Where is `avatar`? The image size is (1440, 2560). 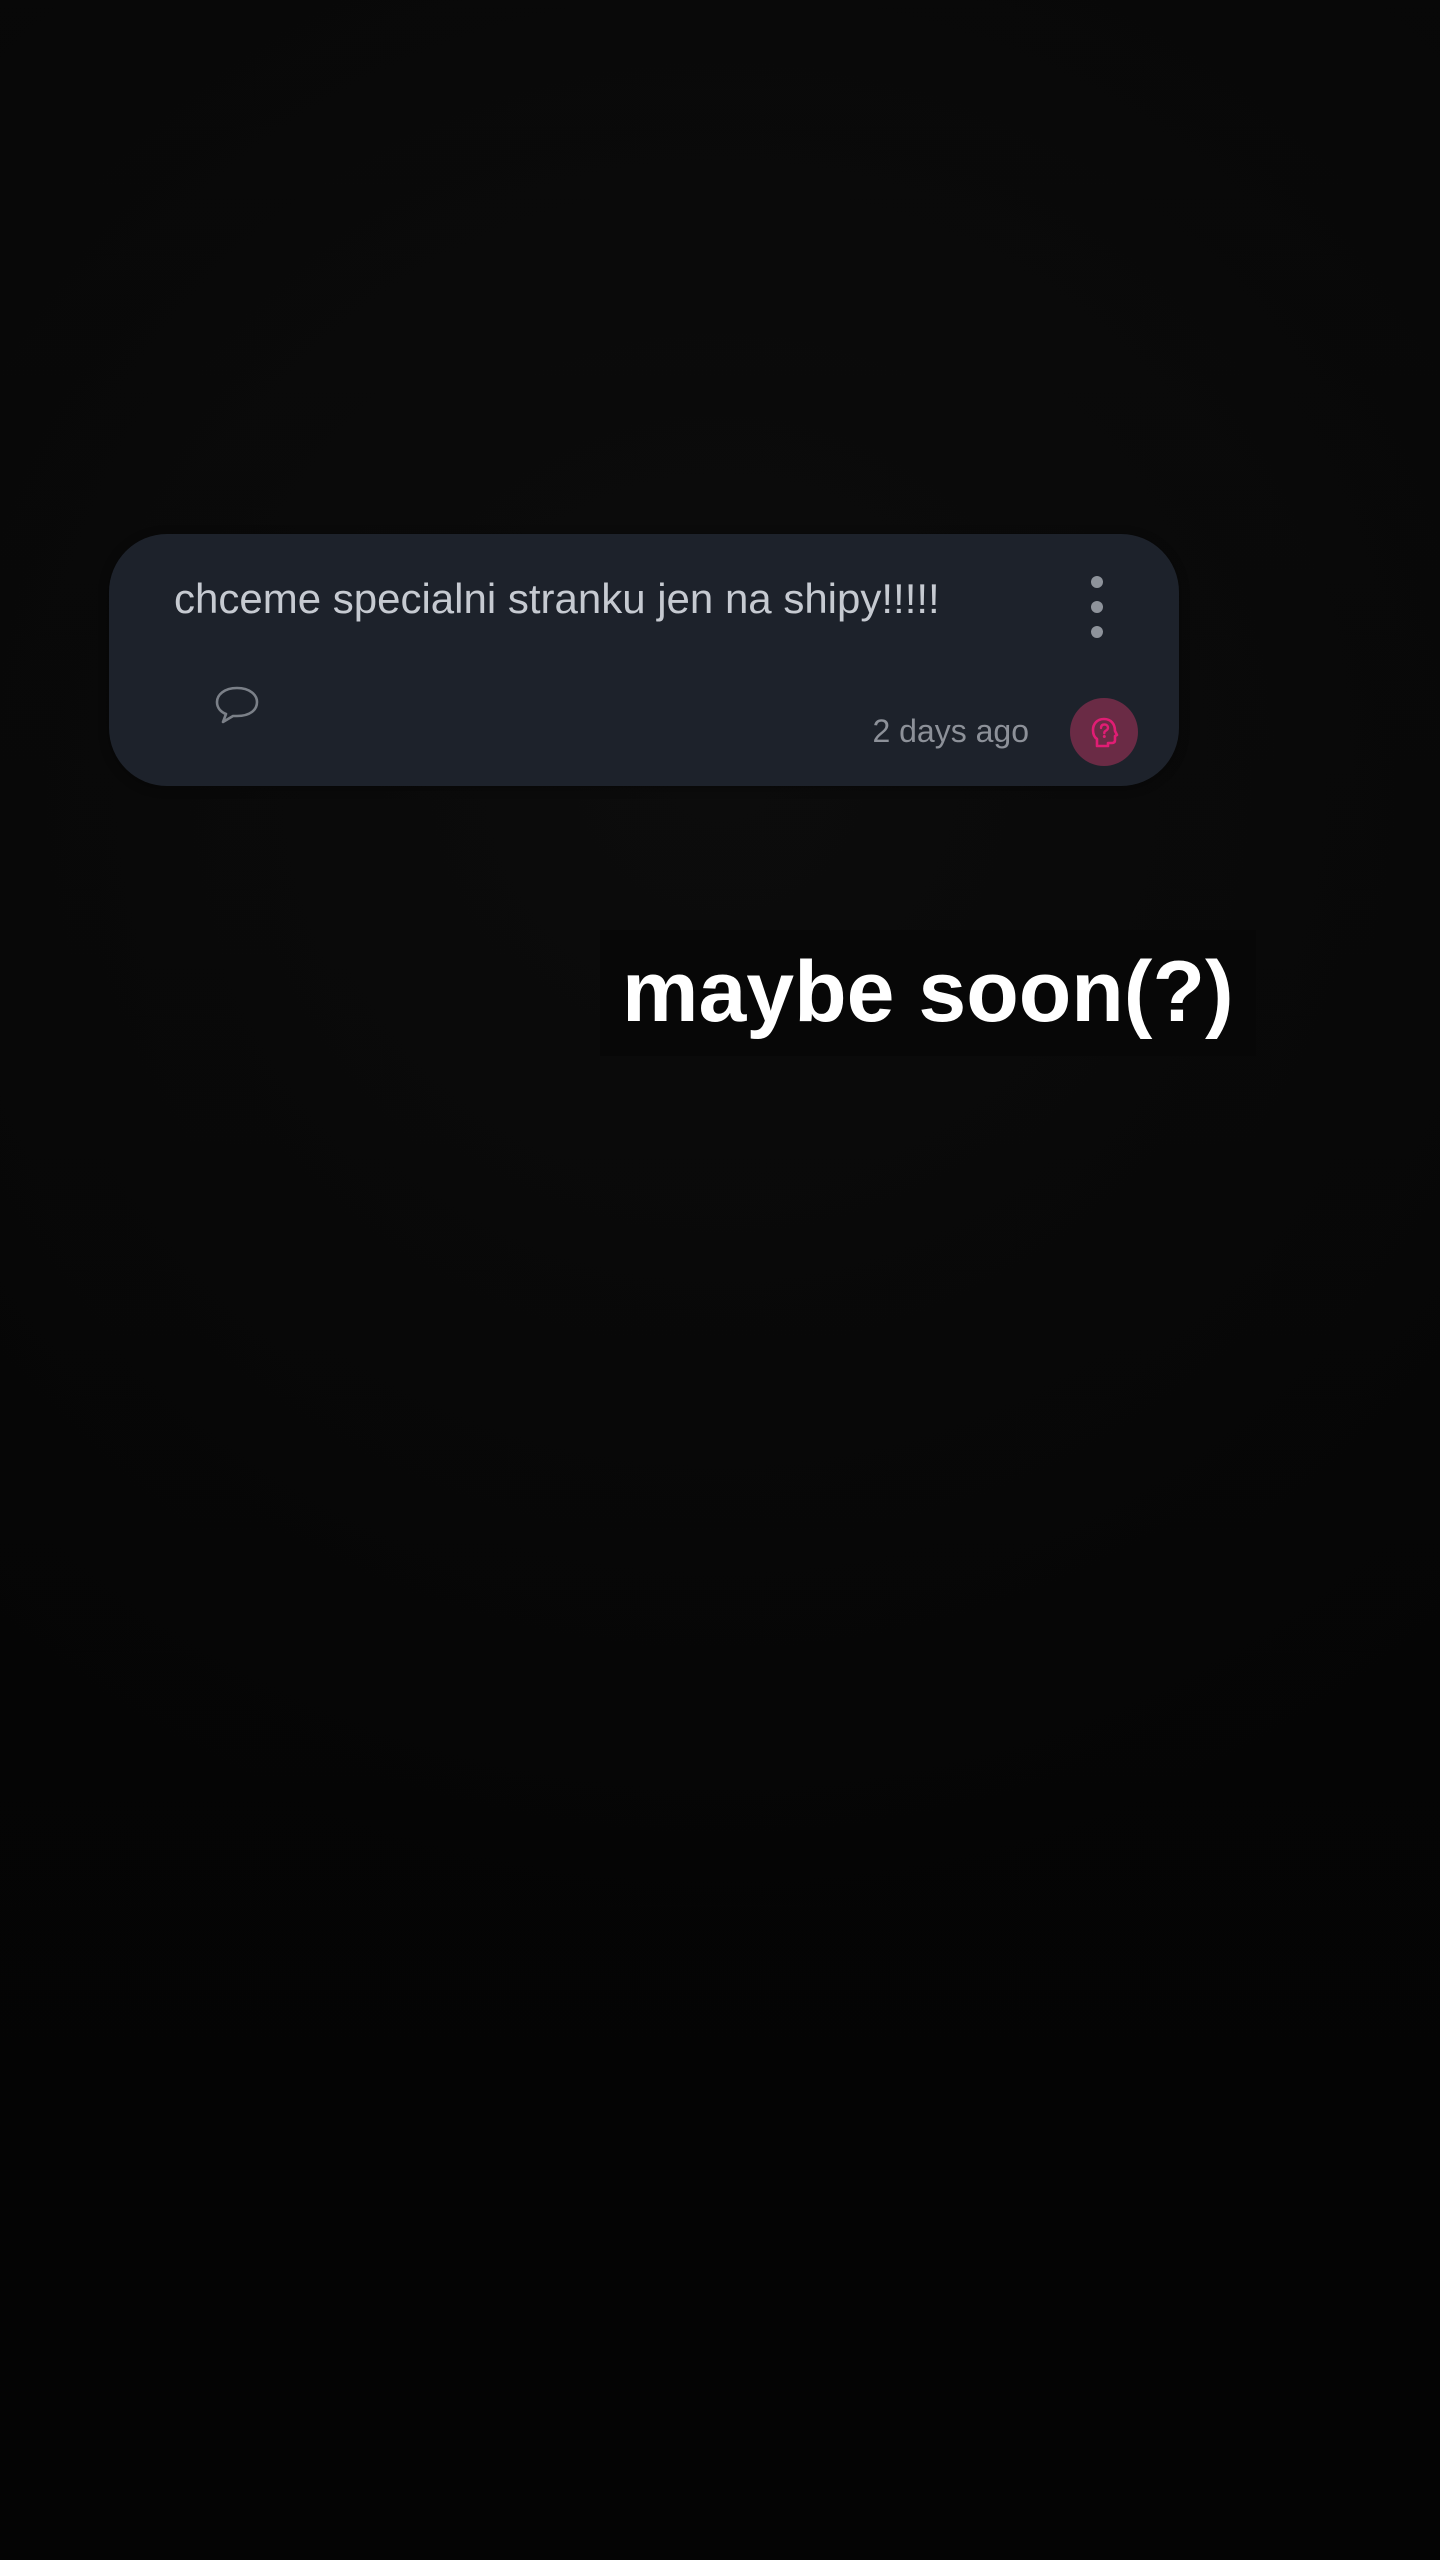 avatar is located at coordinates (1104, 732).